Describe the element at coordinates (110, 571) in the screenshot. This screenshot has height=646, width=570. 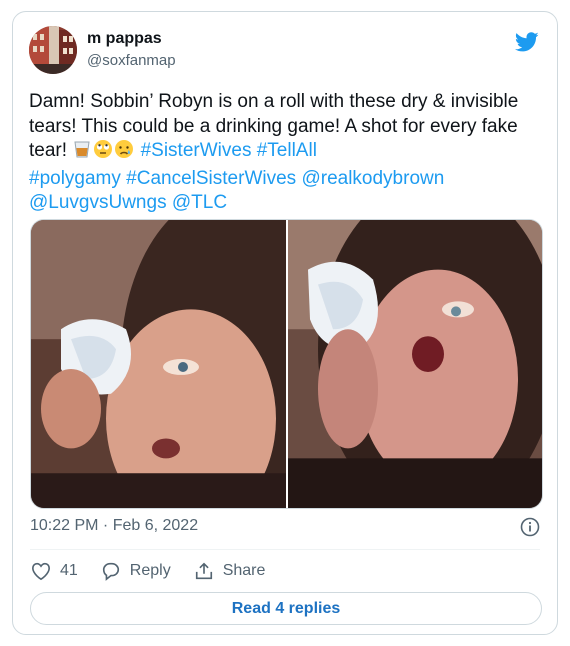
I see `reply-bubble-icon` at that location.